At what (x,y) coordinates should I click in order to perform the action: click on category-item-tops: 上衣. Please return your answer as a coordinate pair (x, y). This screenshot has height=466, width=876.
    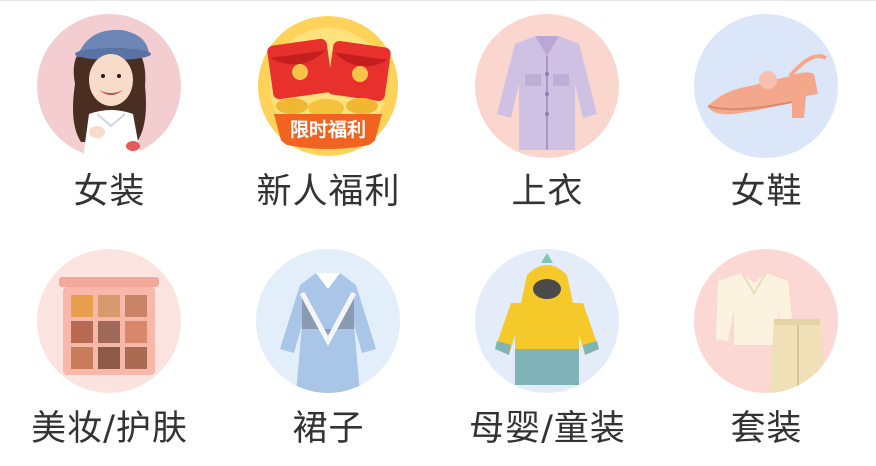
    Looking at the image, I should click on (547, 116).